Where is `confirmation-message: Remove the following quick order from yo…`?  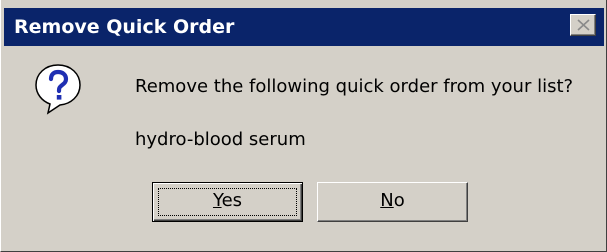 confirmation-message: Remove the following quick order from yo… is located at coordinates (354, 86).